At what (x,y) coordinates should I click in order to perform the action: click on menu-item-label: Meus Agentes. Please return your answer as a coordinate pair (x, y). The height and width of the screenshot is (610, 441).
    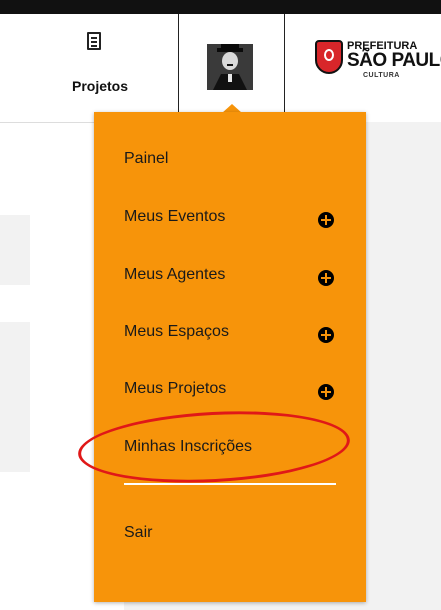
    Looking at the image, I should click on (175, 274).